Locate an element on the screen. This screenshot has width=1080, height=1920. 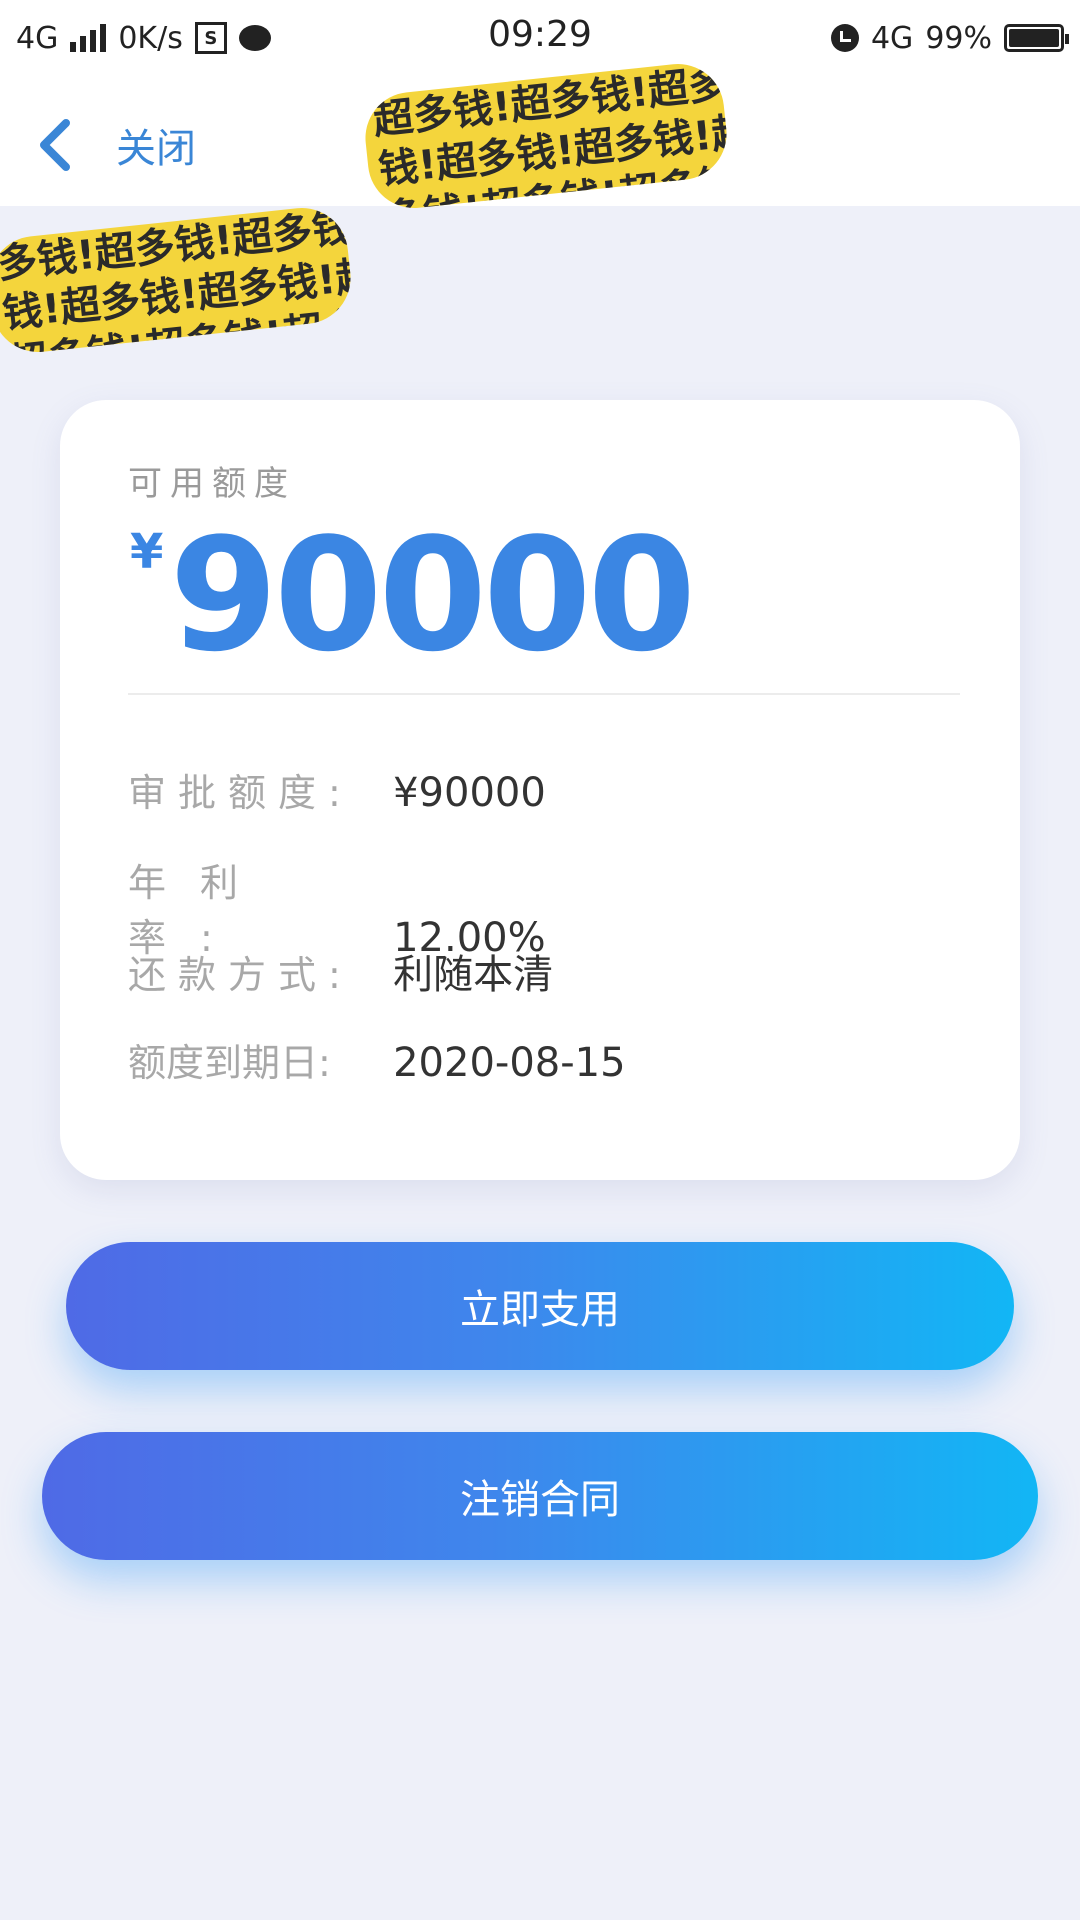
cancel-contract-label: 注销合同 is located at coordinates (540, 1500).